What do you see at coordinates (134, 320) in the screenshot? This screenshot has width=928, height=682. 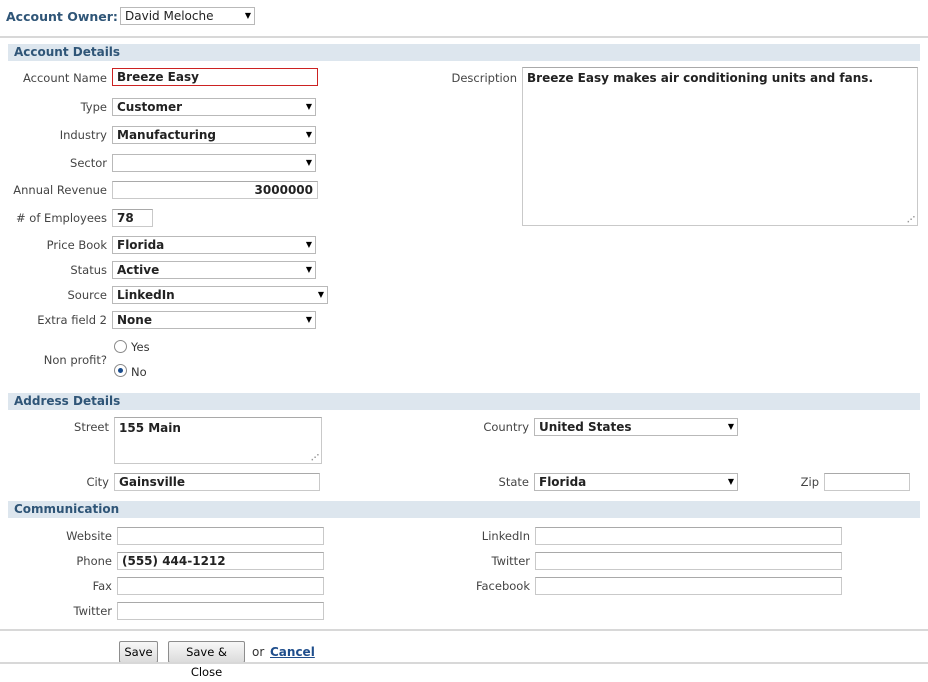 I see `extra-field-2-value: None` at bounding box center [134, 320].